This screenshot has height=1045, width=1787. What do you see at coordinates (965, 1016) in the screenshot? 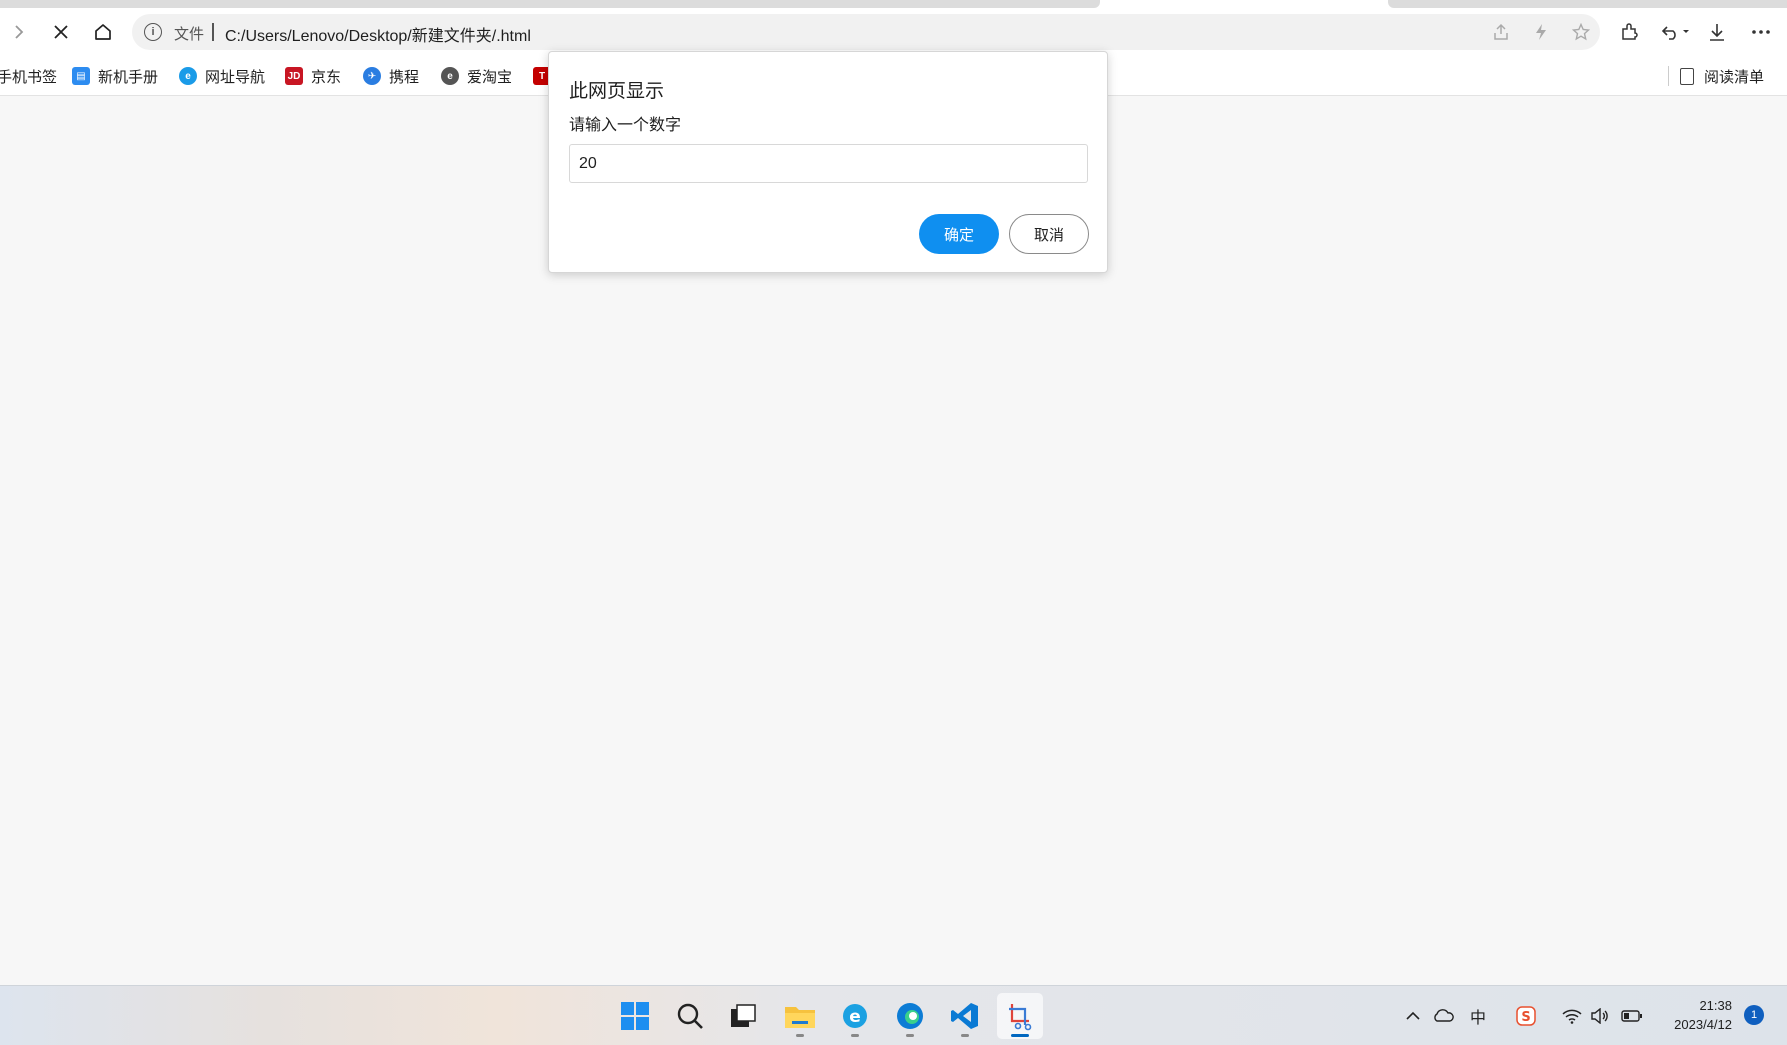
I see `vscode-icon` at bounding box center [965, 1016].